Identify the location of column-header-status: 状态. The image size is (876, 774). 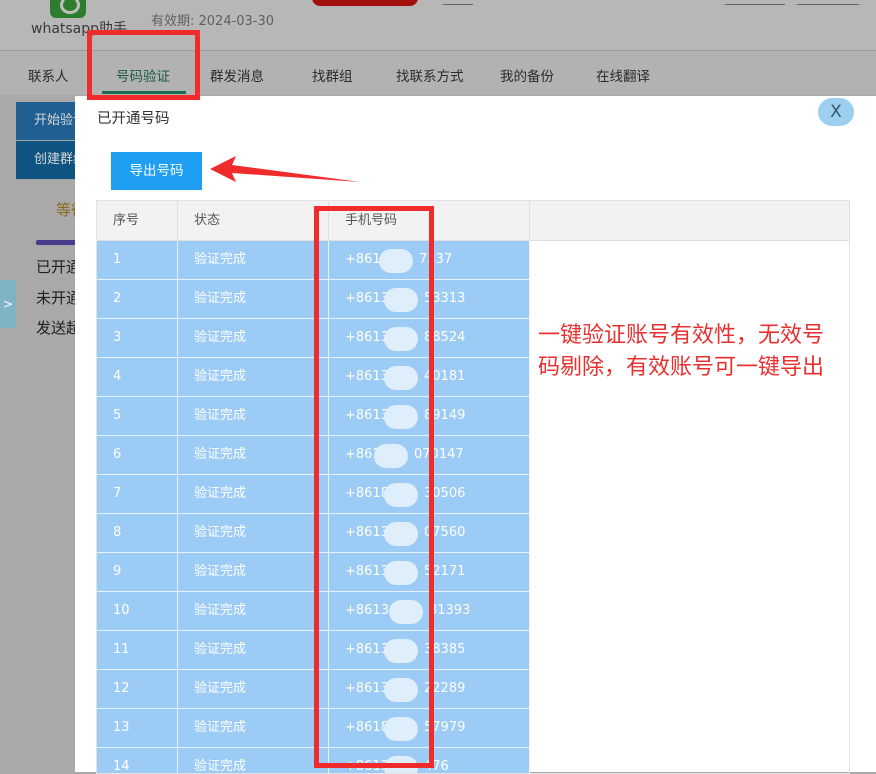
(253, 220).